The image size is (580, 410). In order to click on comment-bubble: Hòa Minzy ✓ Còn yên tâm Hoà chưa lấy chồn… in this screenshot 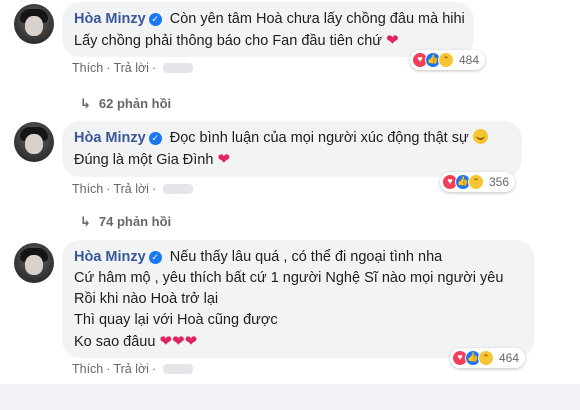, I will do `click(268, 29)`.